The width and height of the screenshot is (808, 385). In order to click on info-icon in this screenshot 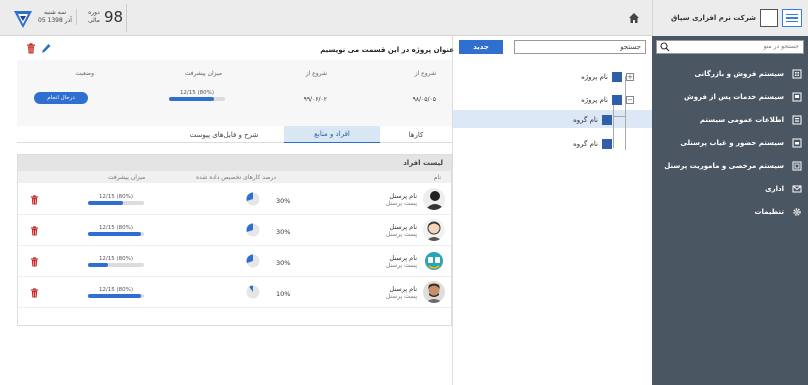, I will do `click(797, 120)`.